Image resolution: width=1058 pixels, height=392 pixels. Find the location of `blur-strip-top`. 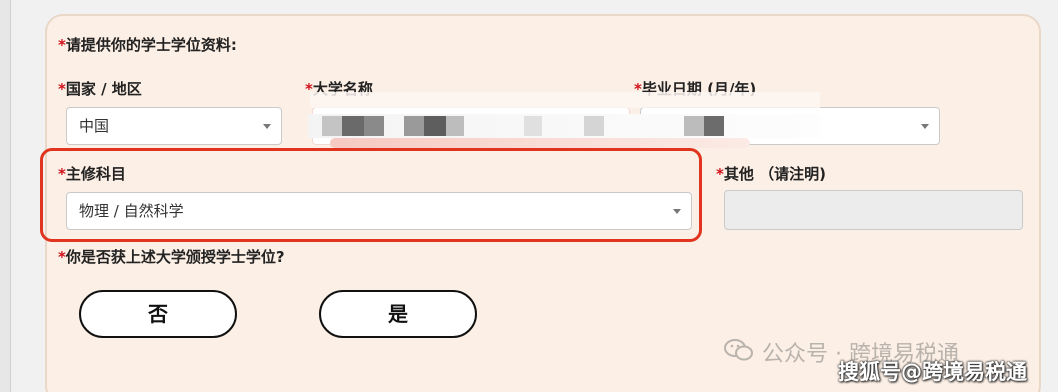

blur-strip-top is located at coordinates (565, 100).